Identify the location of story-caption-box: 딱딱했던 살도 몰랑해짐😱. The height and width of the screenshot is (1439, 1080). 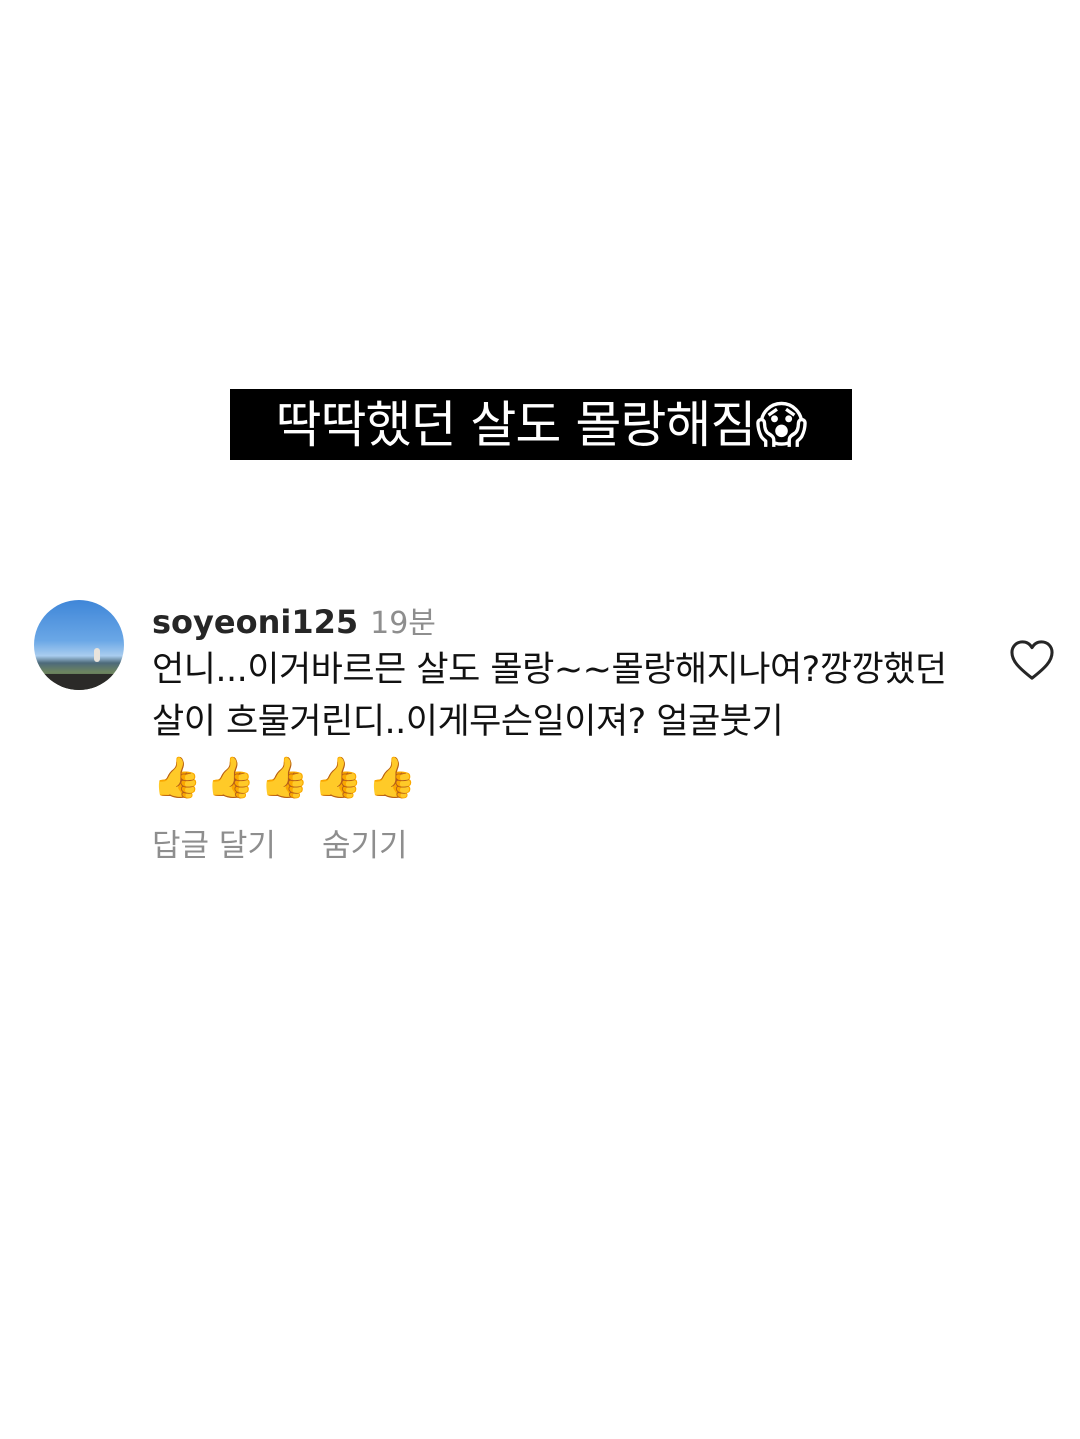
(541, 424).